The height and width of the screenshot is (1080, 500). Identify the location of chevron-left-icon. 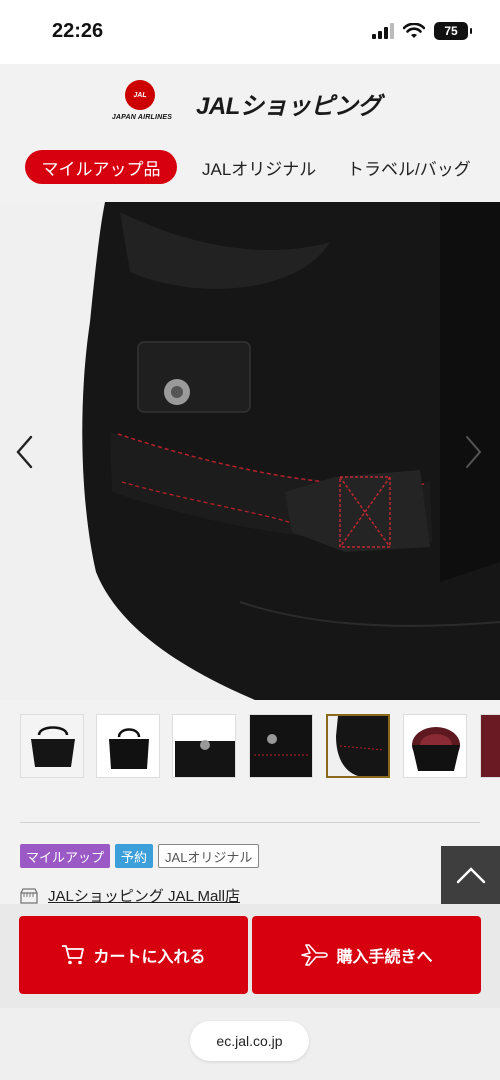
(24, 452).